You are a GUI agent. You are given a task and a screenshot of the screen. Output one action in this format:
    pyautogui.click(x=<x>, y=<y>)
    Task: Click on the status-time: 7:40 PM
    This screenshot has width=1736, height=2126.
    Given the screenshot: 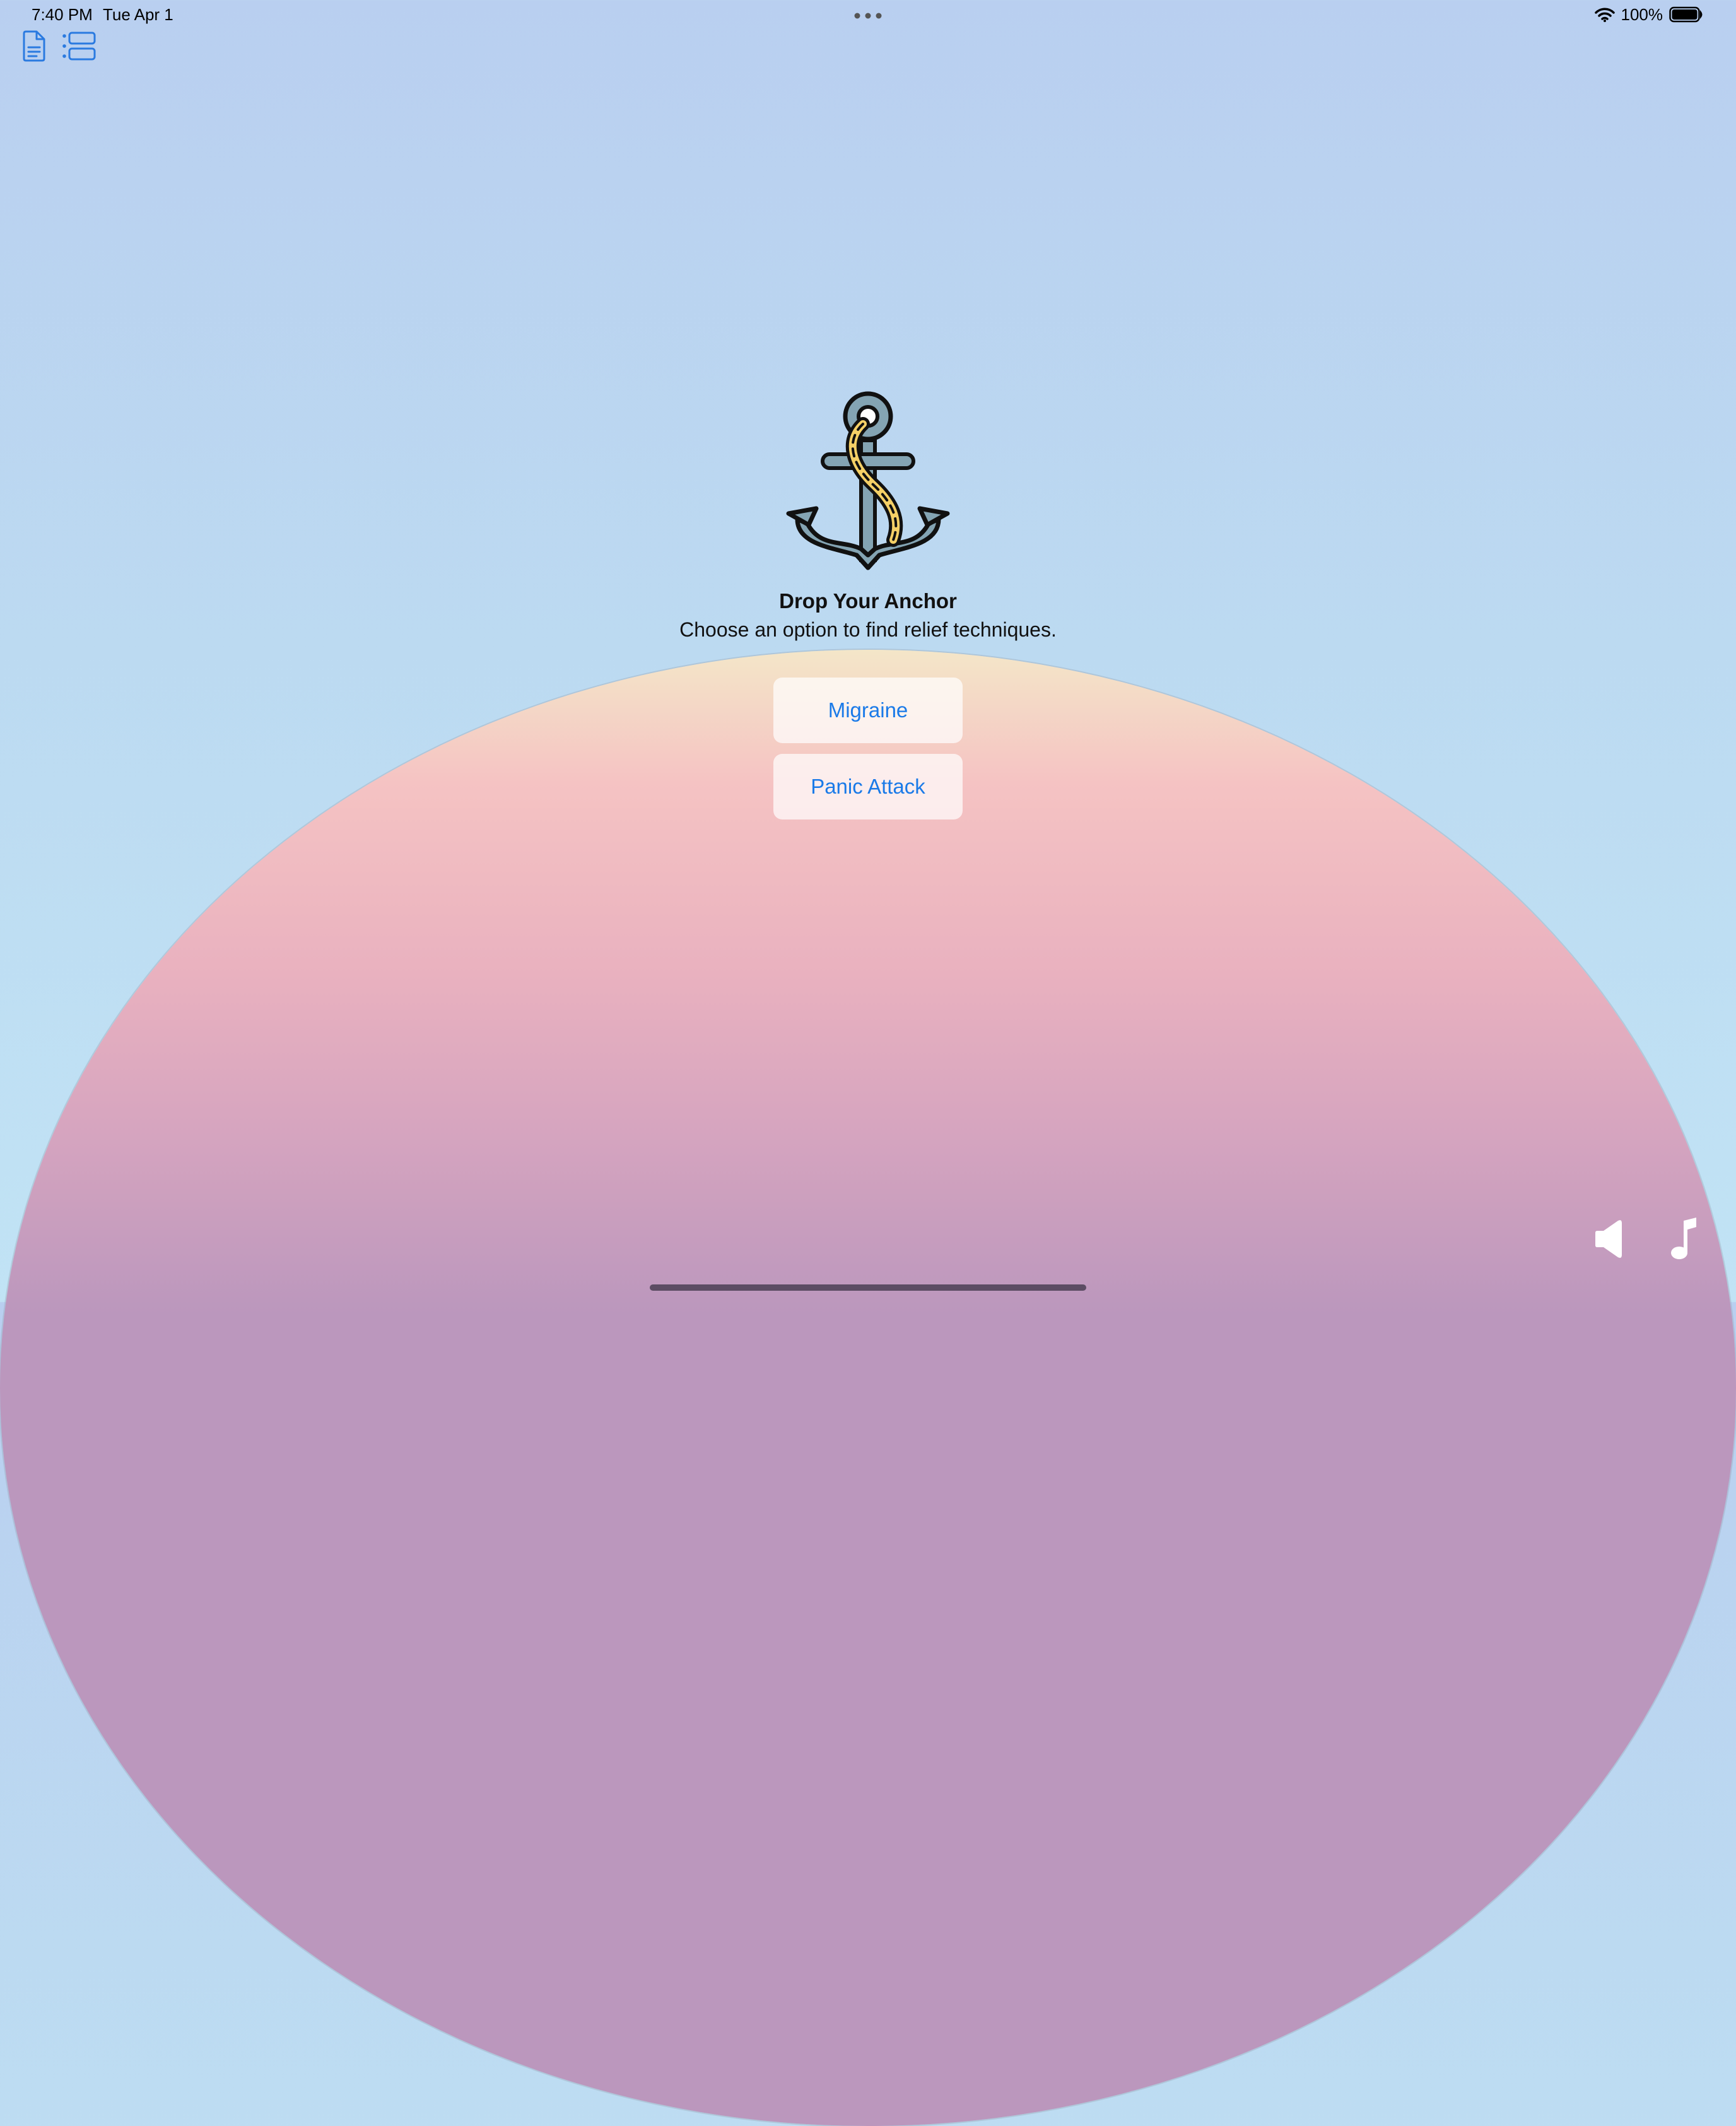 What is the action you would take?
    pyautogui.click(x=62, y=15)
    